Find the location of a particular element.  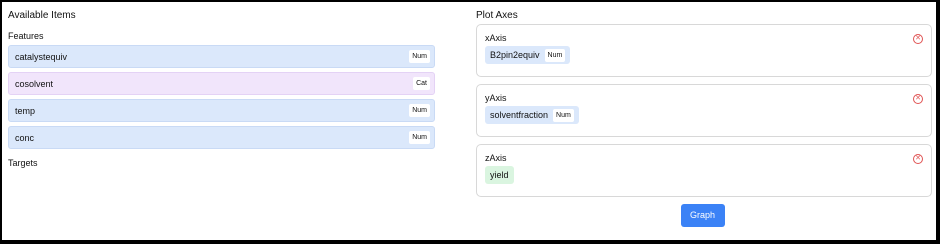

axis-item-label: yield is located at coordinates (499, 175).